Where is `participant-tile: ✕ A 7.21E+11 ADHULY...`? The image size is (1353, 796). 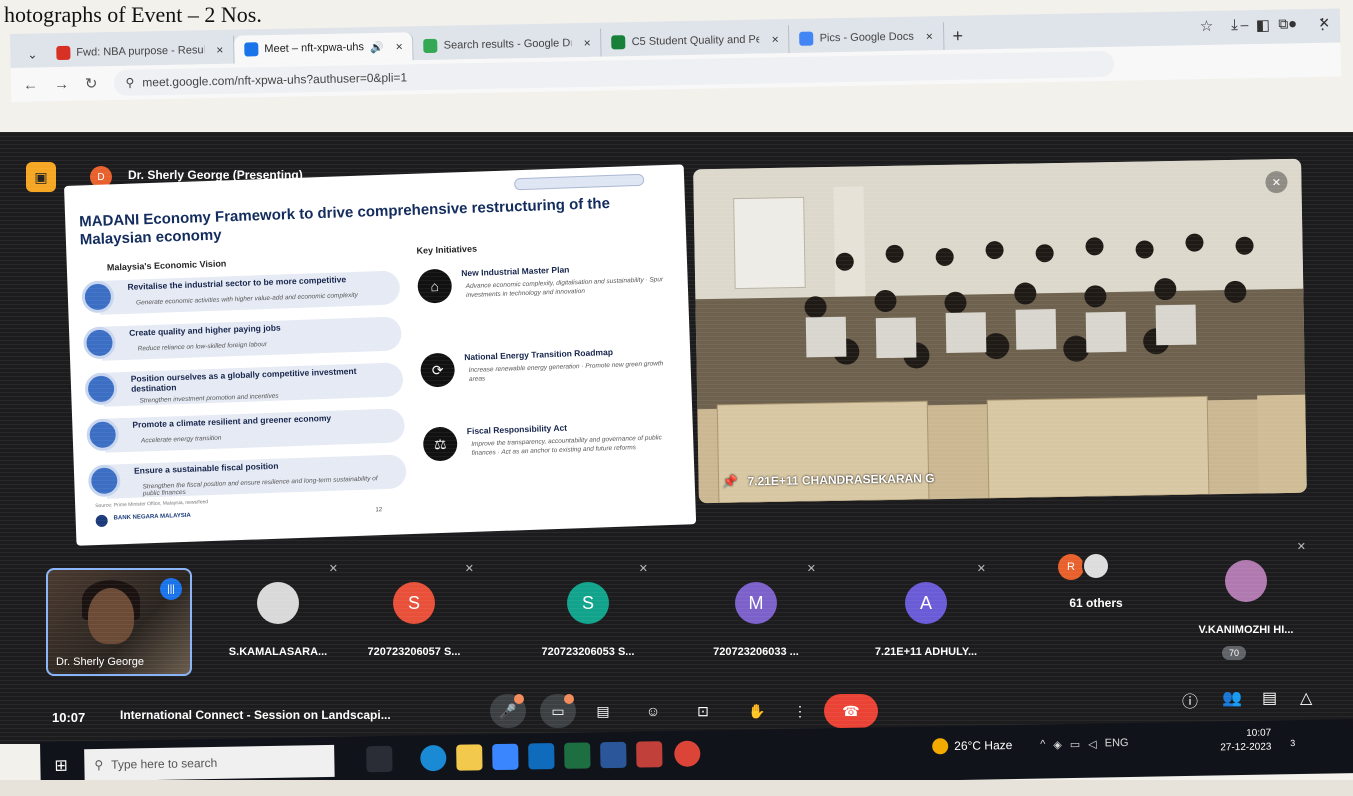 participant-tile: ✕ A 7.21E+11 ADHULY... is located at coordinates (926, 617).